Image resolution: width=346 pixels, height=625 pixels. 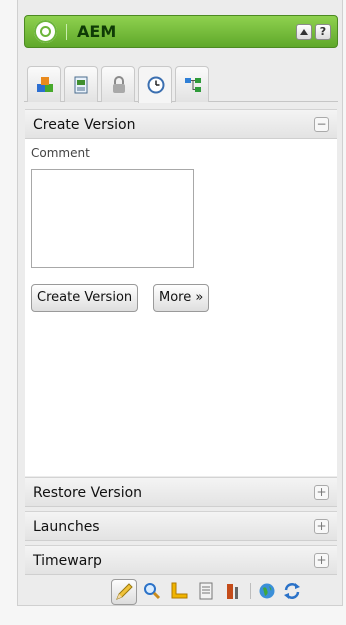 What do you see at coordinates (181, 492) in the screenshot?
I see `restore-version-header: Restore Version +` at bounding box center [181, 492].